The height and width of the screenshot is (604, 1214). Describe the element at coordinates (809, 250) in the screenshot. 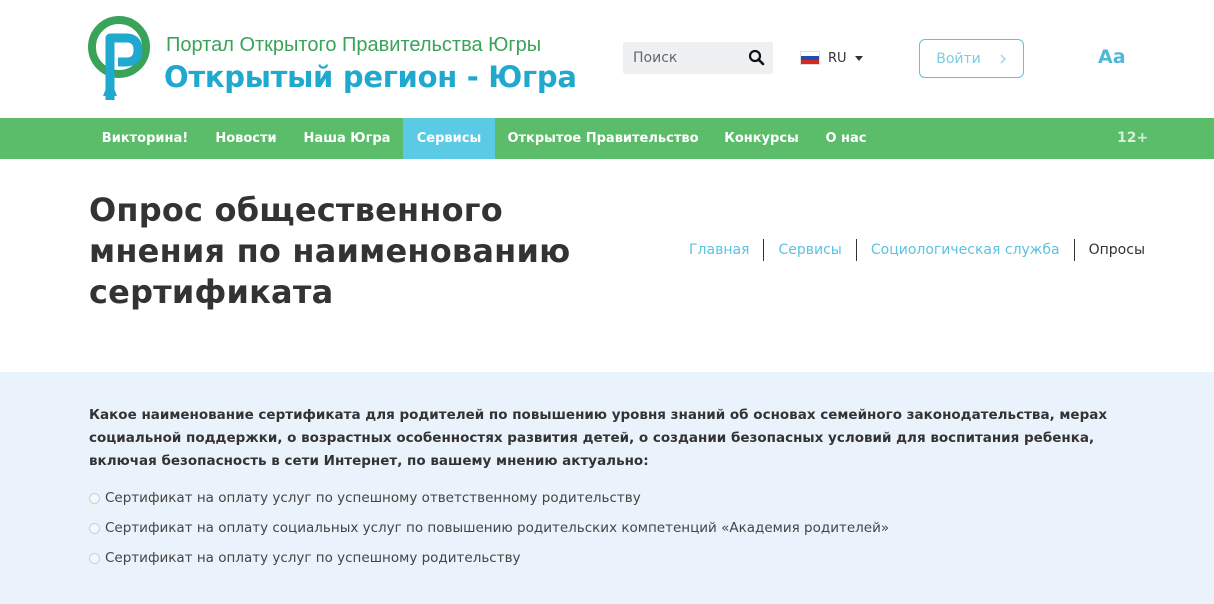

I see `breadcrumb-services: Сервисы` at that location.